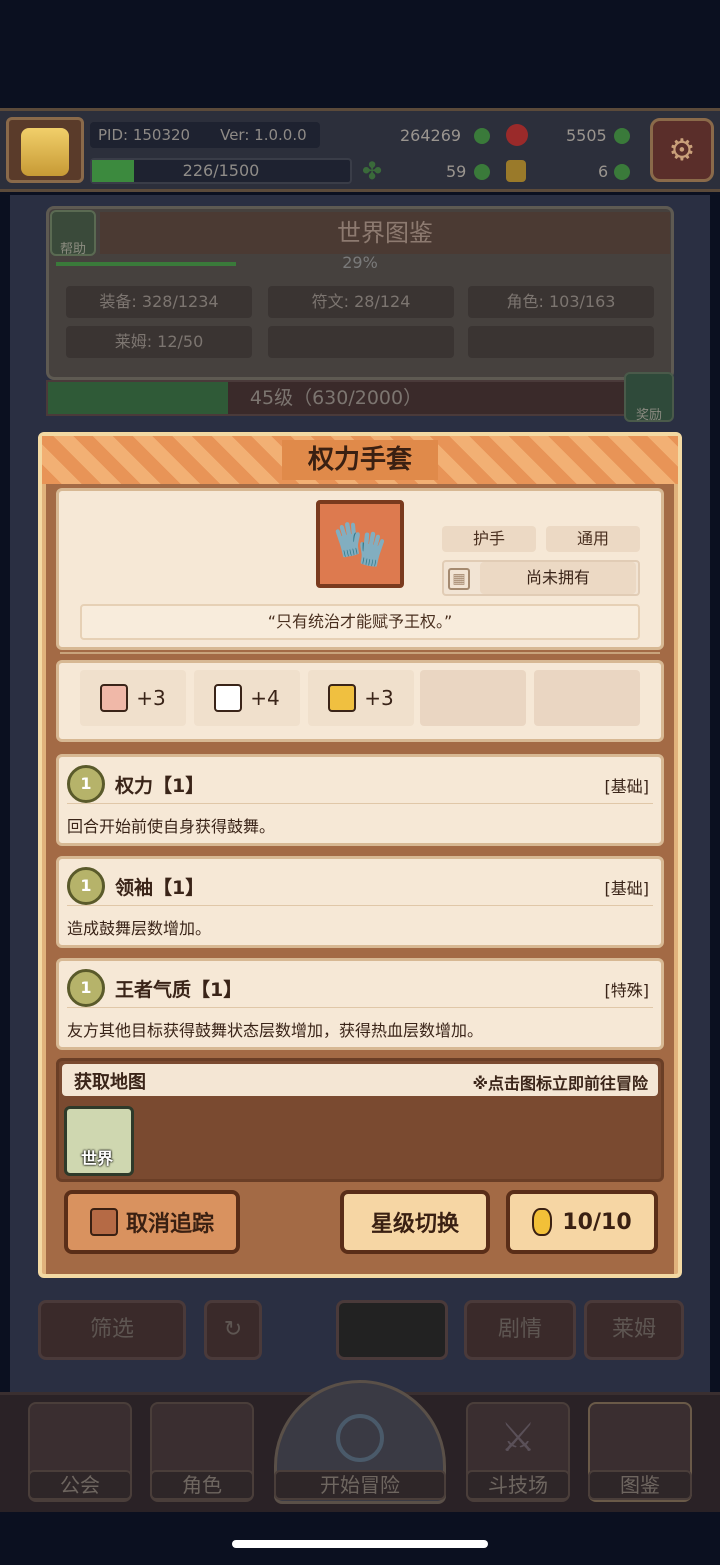 The height and width of the screenshot is (1565, 720). I want to click on skill-card: 1 领袖【1】 [基础] 造成鼓舞层数增加。, so click(360, 902).